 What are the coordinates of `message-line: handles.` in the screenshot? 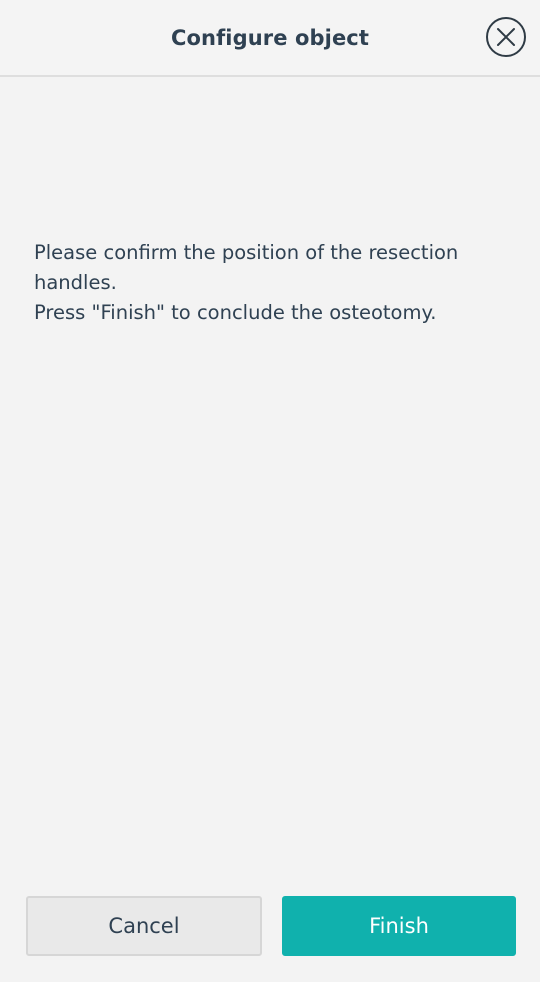 It's located at (75, 282).